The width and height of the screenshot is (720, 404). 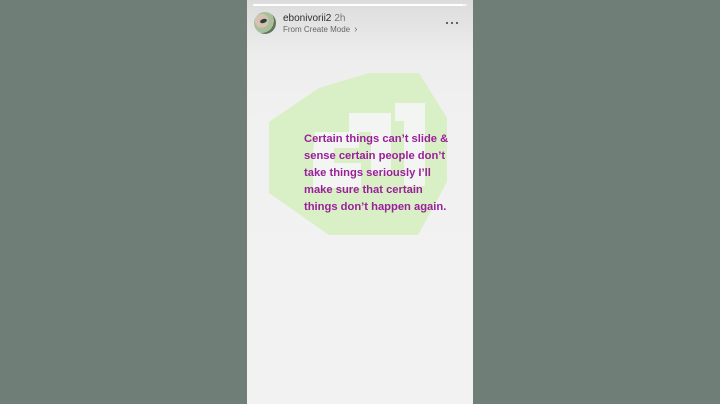 I want to click on post-time: 2h, so click(x=340, y=18).